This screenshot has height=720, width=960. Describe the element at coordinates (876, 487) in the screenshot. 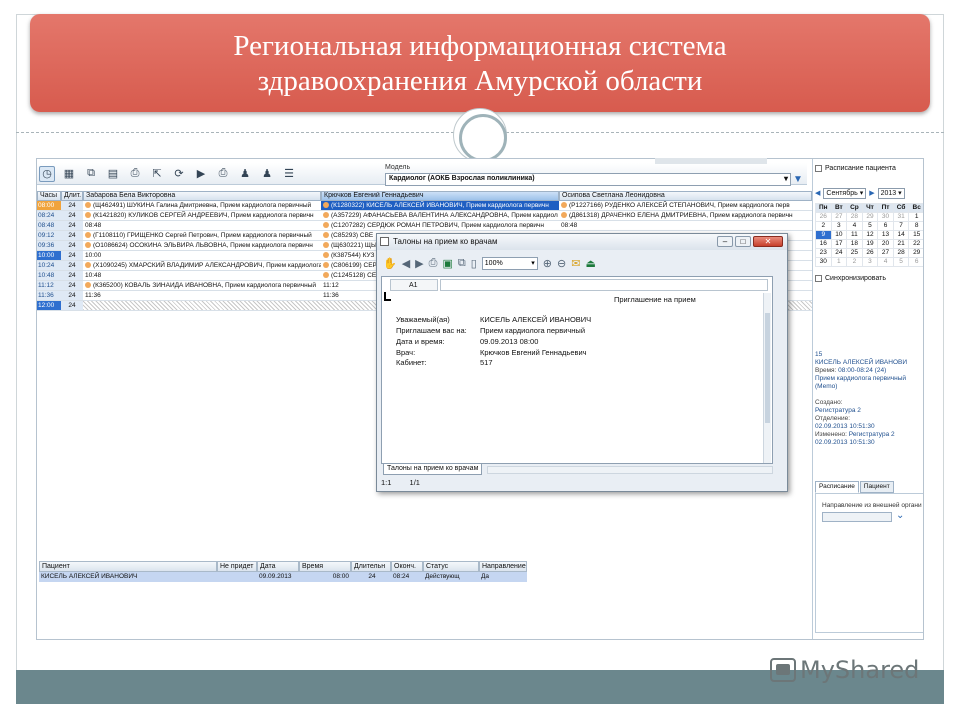

I see `tab-patient: Пациент` at that location.